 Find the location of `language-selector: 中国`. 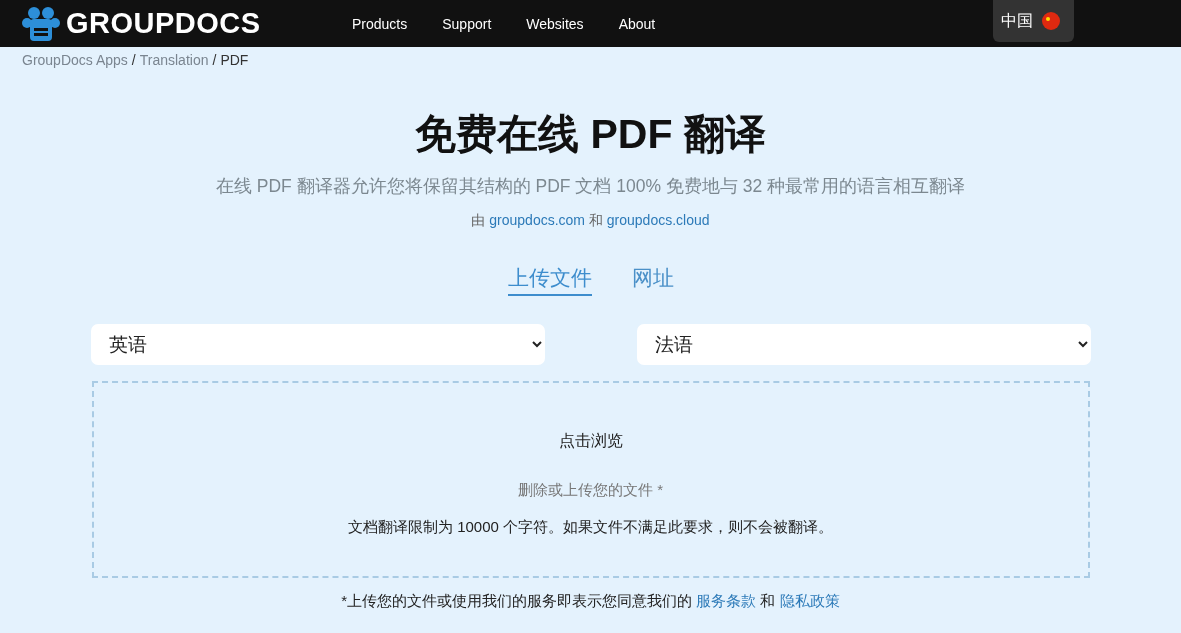

language-selector: 中国 is located at coordinates (1033, 21).